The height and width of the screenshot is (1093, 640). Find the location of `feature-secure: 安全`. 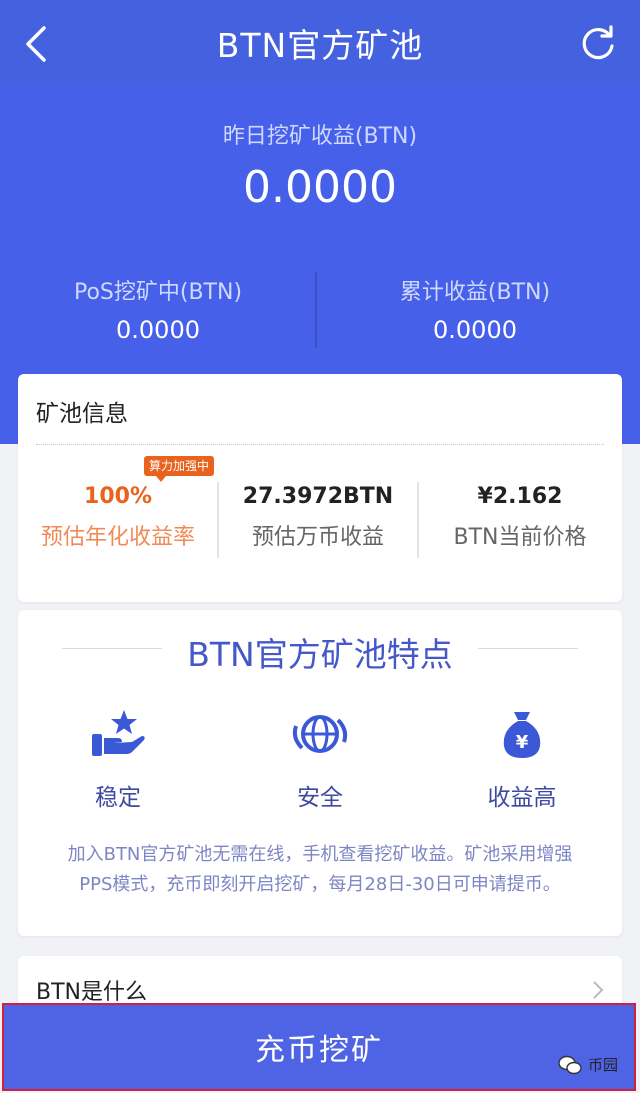

feature-secure: 安全 is located at coordinates (320, 760).